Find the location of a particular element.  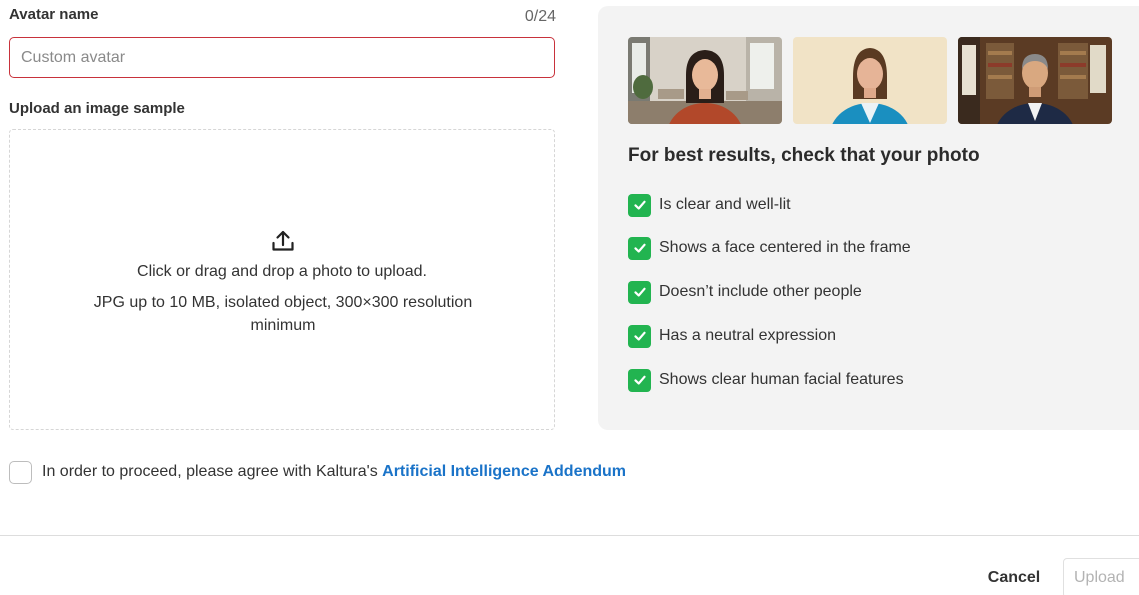

upload-icon is located at coordinates (283, 240).